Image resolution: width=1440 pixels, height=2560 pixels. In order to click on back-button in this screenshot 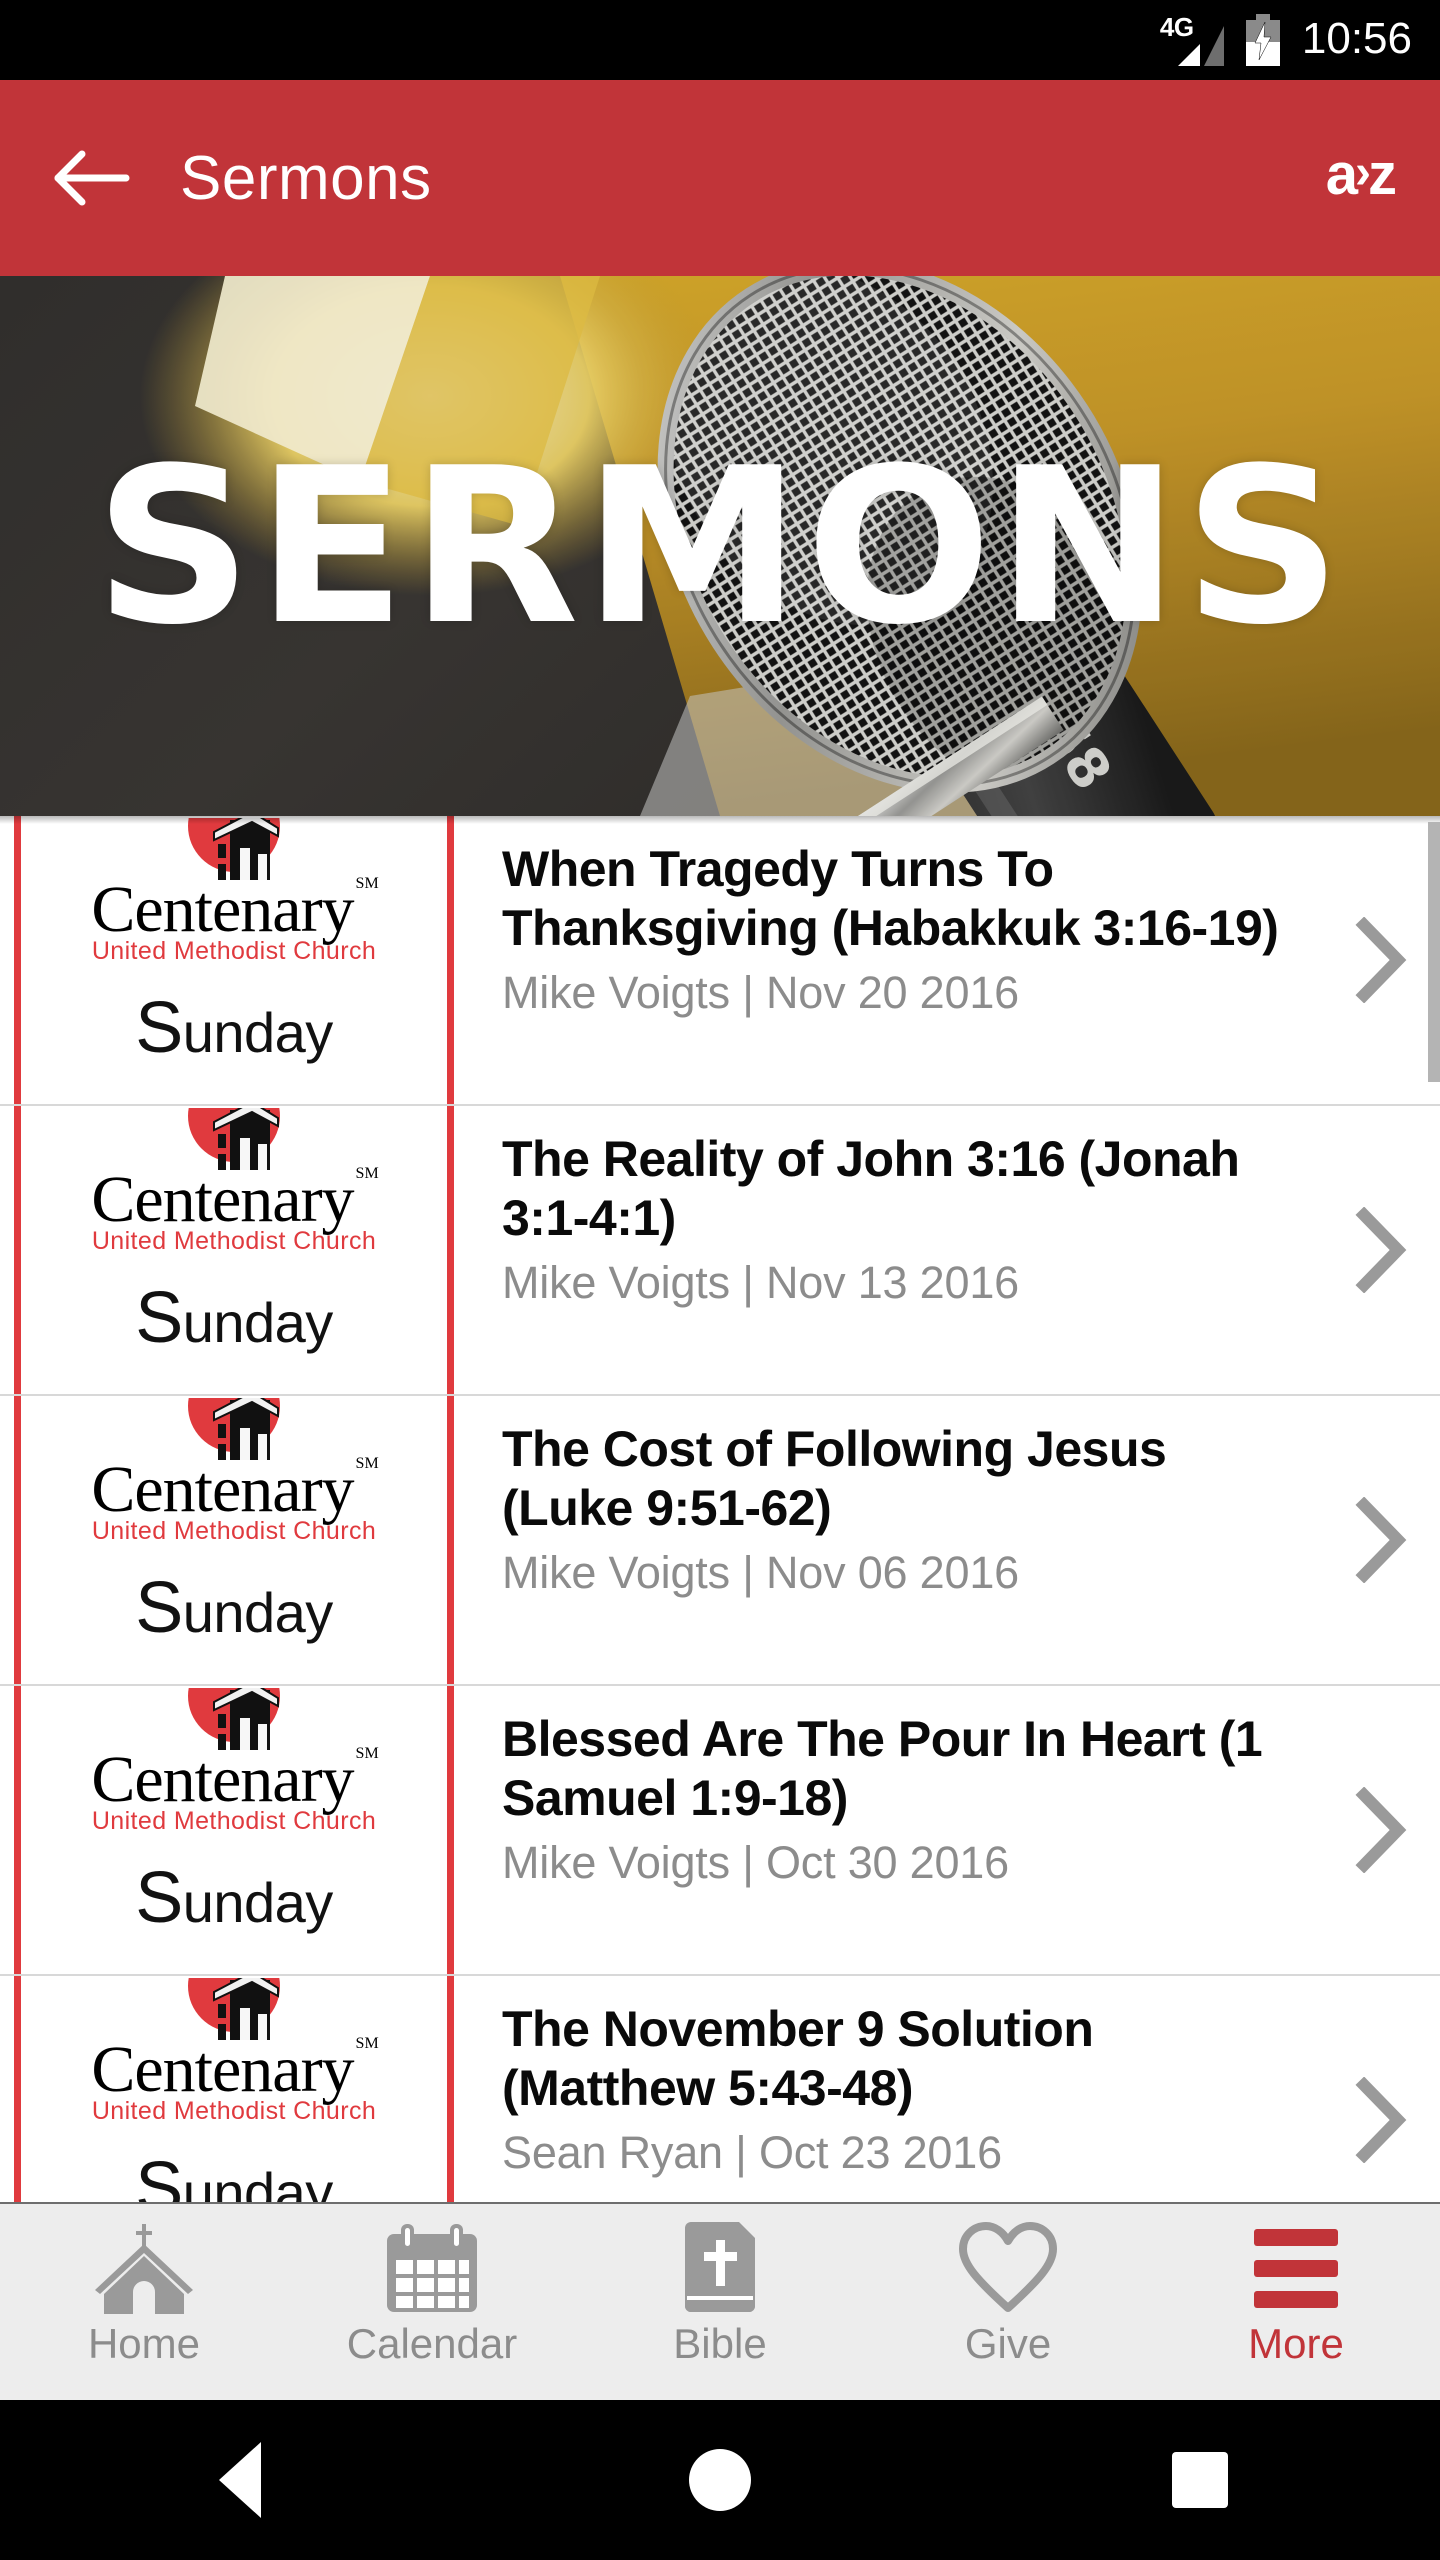, I will do `click(91, 178)`.